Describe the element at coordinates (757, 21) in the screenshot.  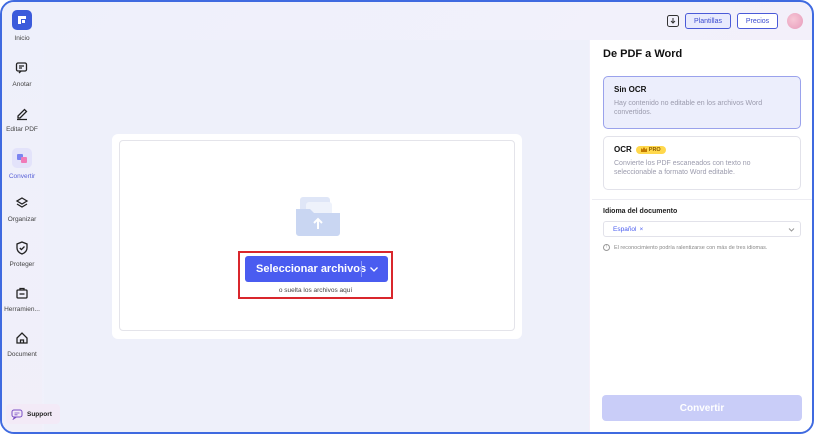
I see `prices-button: Precios` at that location.